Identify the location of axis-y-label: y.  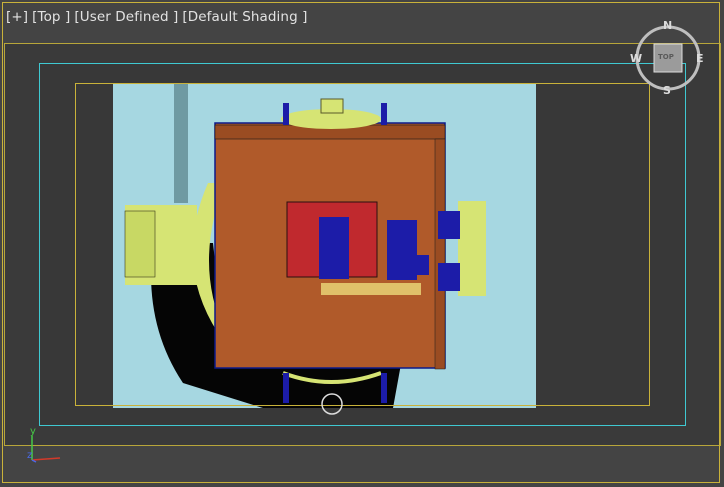
(33, 431).